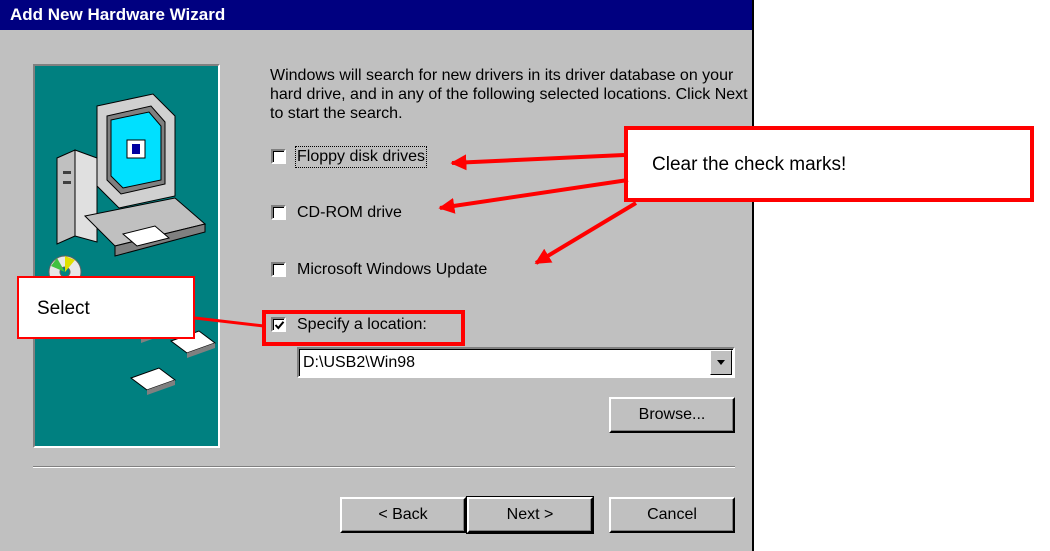 This screenshot has width=1050, height=551. I want to click on clear-checkmarks-callout: Clear the check marks!, so click(829, 164).